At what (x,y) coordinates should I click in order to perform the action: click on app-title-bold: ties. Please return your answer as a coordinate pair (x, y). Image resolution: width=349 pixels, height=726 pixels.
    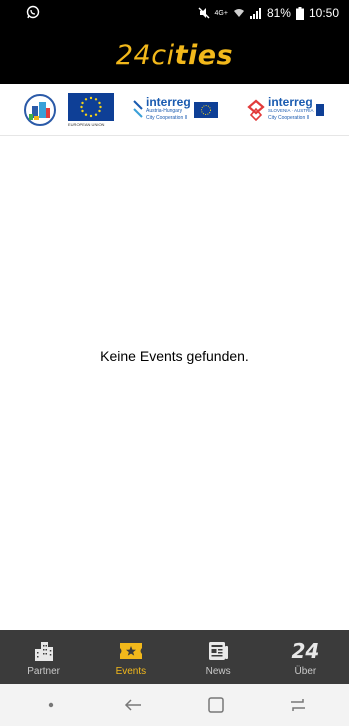
    Looking at the image, I should click on (204, 55).